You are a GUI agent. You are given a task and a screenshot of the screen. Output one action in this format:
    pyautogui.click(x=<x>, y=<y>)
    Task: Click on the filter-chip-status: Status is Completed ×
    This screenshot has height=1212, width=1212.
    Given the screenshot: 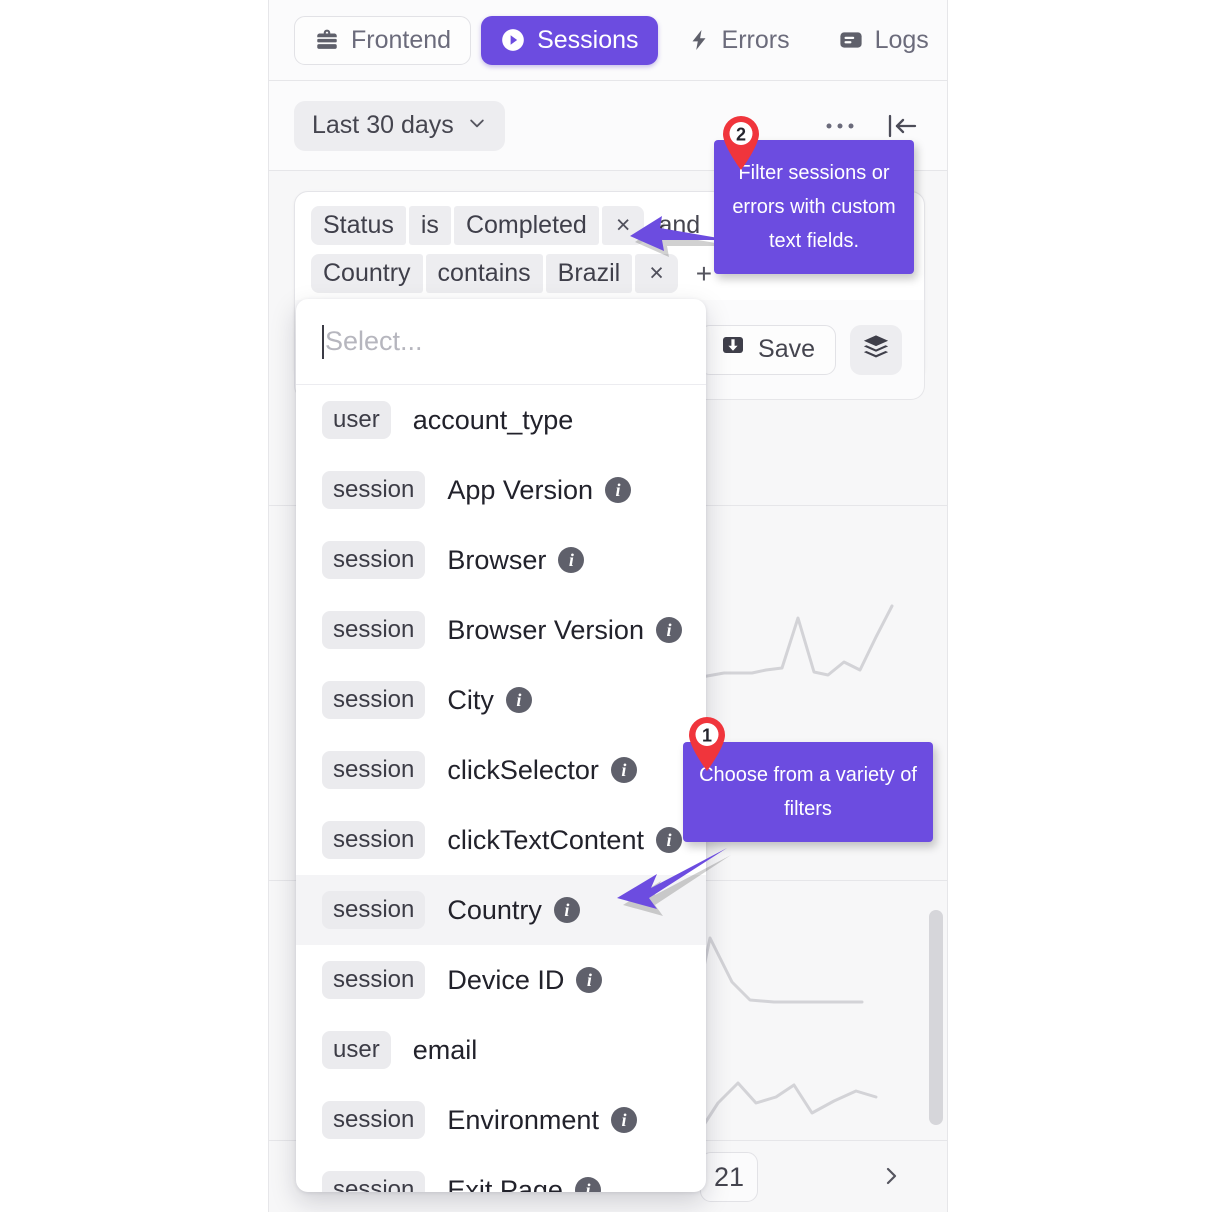 What is the action you would take?
    pyautogui.click(x=478, y=225)
    